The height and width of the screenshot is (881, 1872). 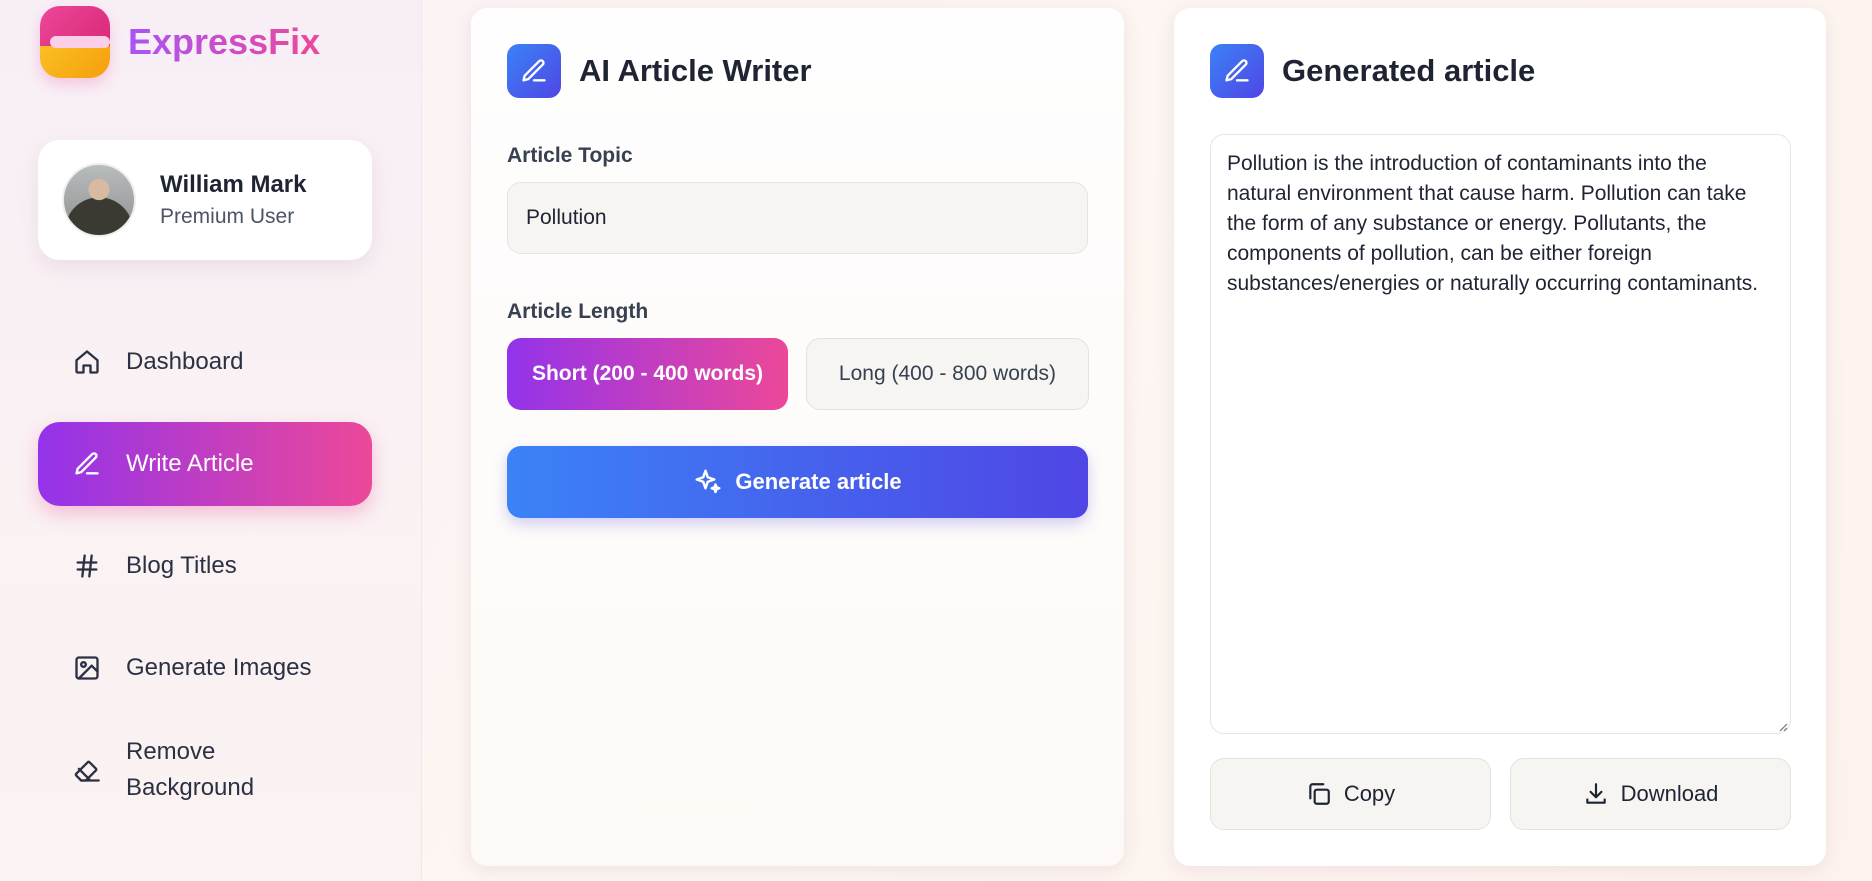 I want to click on logo-icon, so click(x=75, y=42).